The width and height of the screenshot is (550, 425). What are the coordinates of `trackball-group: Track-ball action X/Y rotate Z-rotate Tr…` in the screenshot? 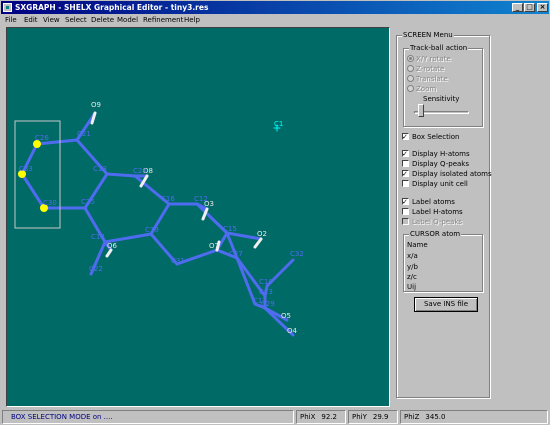 It's located at (443, 85).